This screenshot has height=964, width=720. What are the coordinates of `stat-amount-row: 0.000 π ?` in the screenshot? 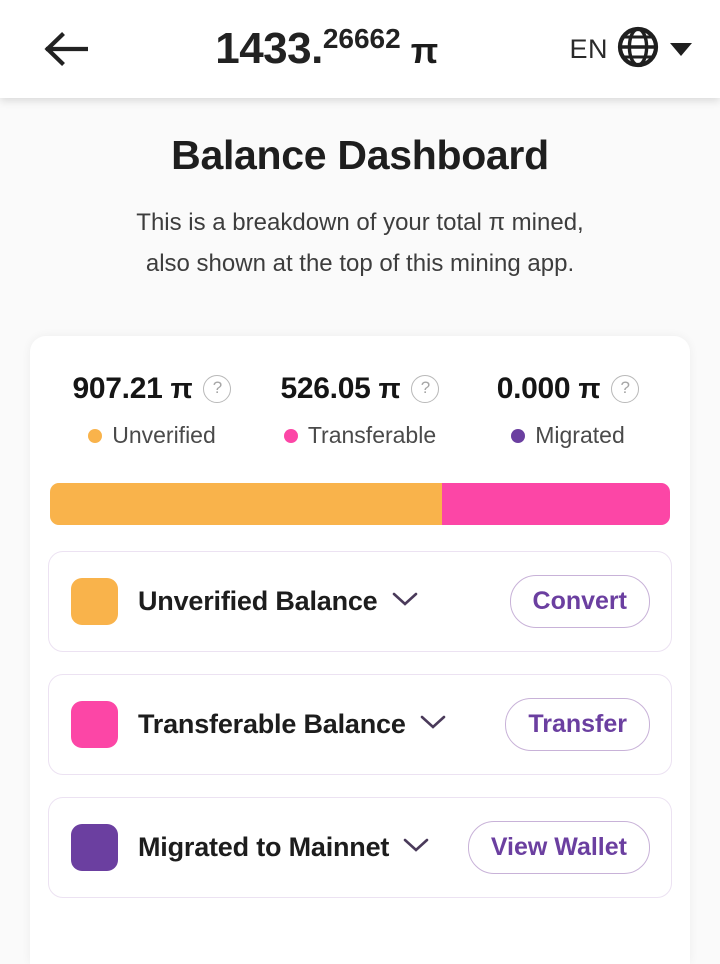 It's located at (568, 389).